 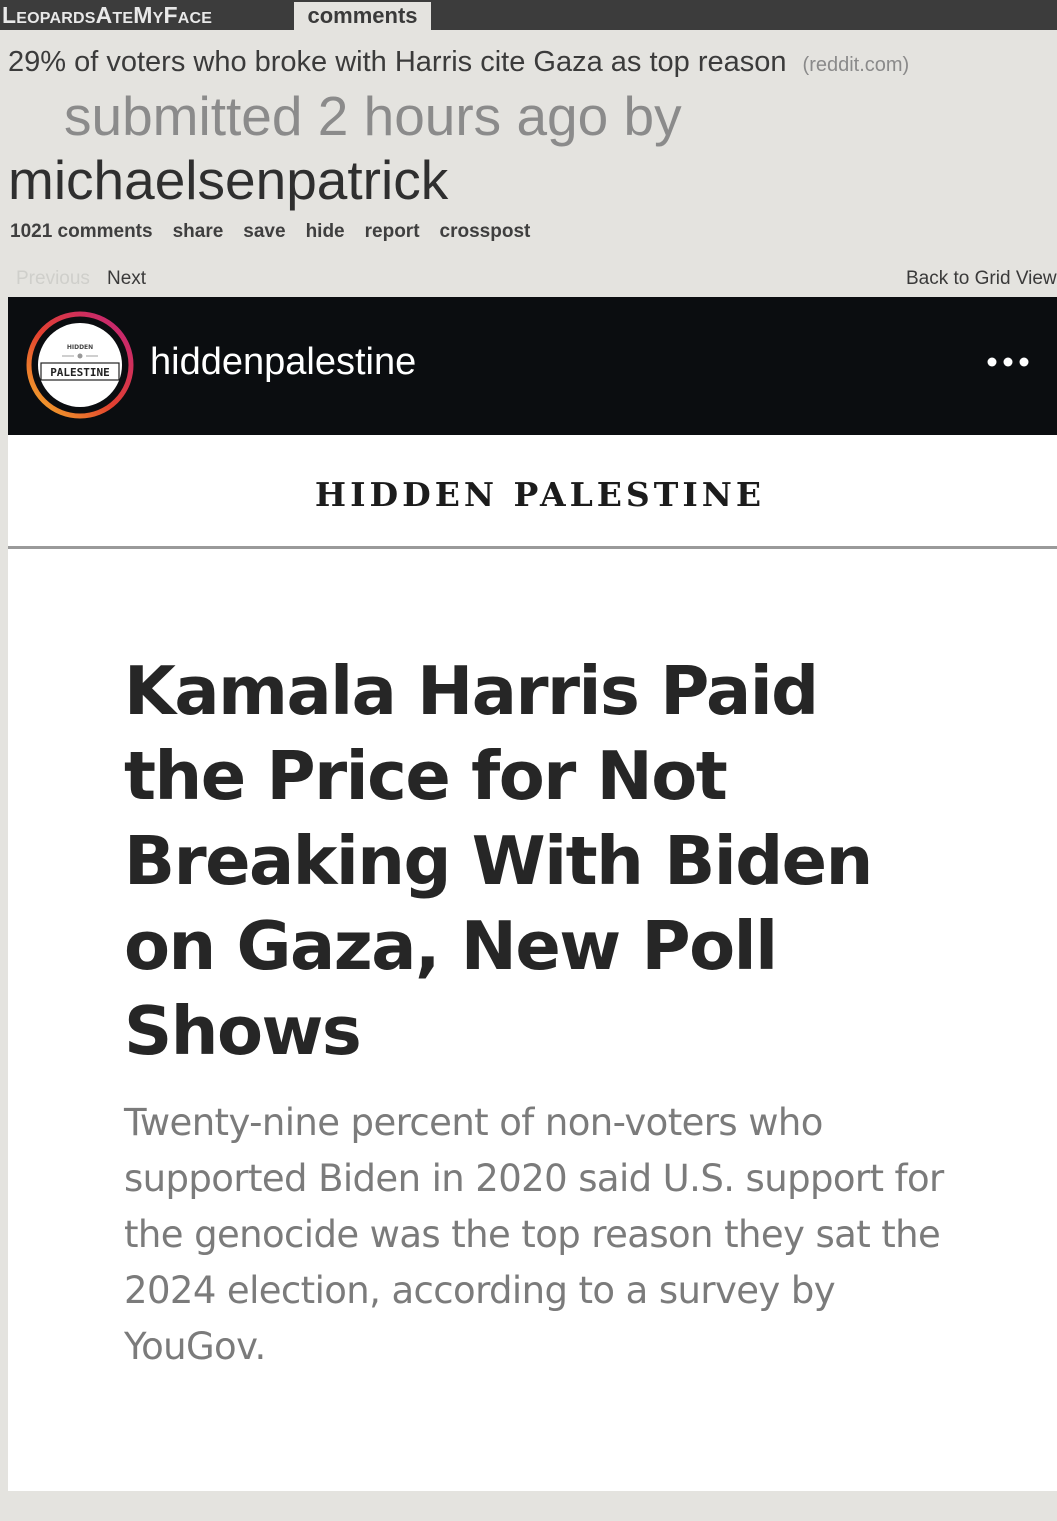 What do you see at coordinates (362, 16) in the screenshot?
I see `tab-comments: comments` at bounding box center [362, 16].